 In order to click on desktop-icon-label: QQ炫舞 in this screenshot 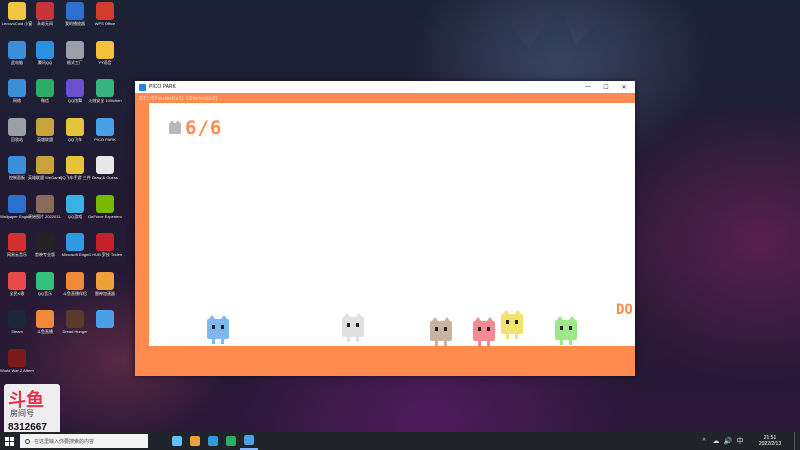, I will do `click(75, 100)`.